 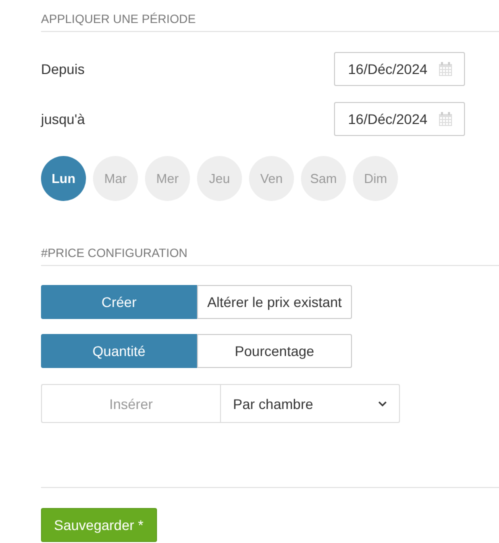 What do you see at coordinates (167, 178) in the screenshot?
I see `day-toggle: Mer` at bounding box center [167, 178].